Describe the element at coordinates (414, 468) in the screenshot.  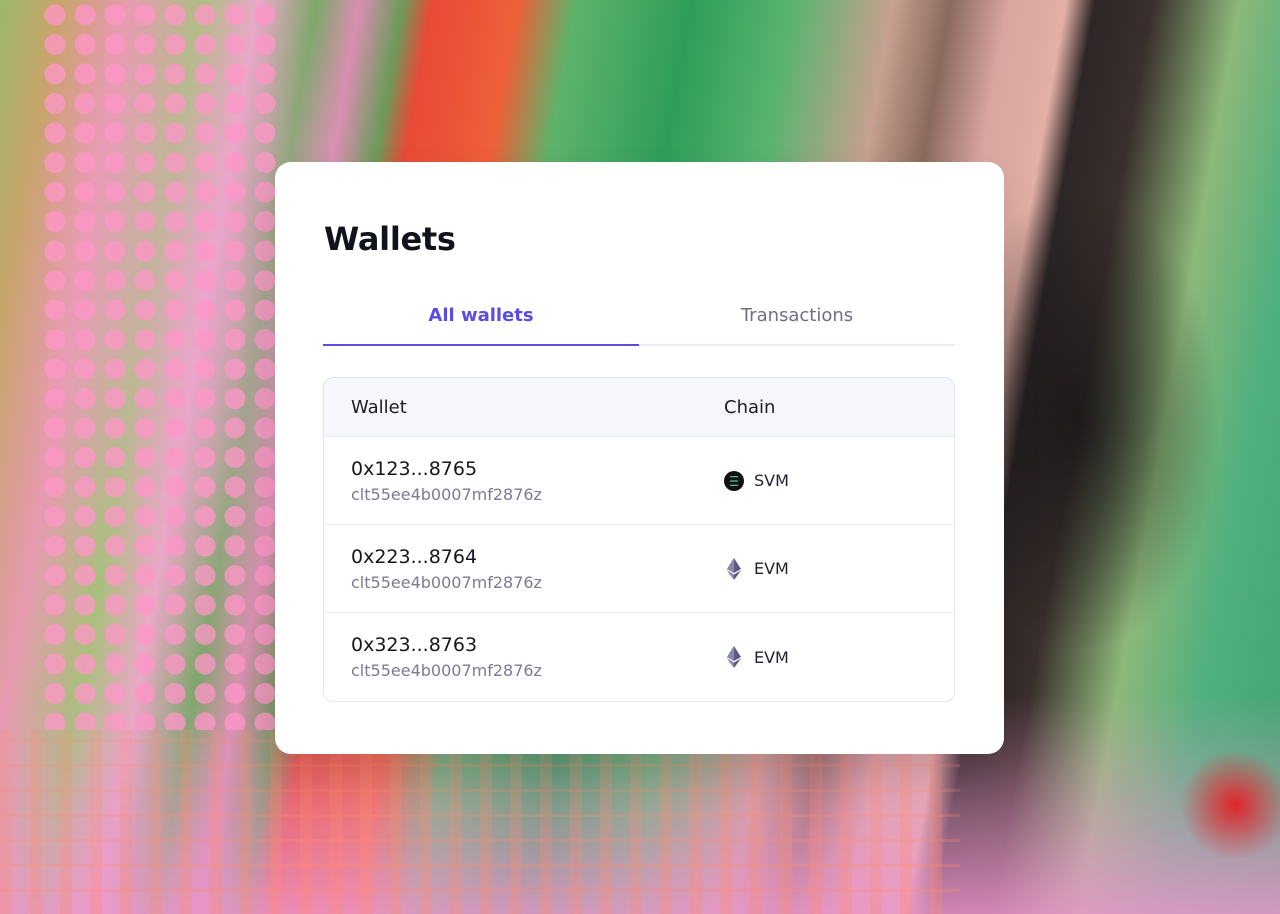
I see `wallet-address: 0x123...8765` at that location.